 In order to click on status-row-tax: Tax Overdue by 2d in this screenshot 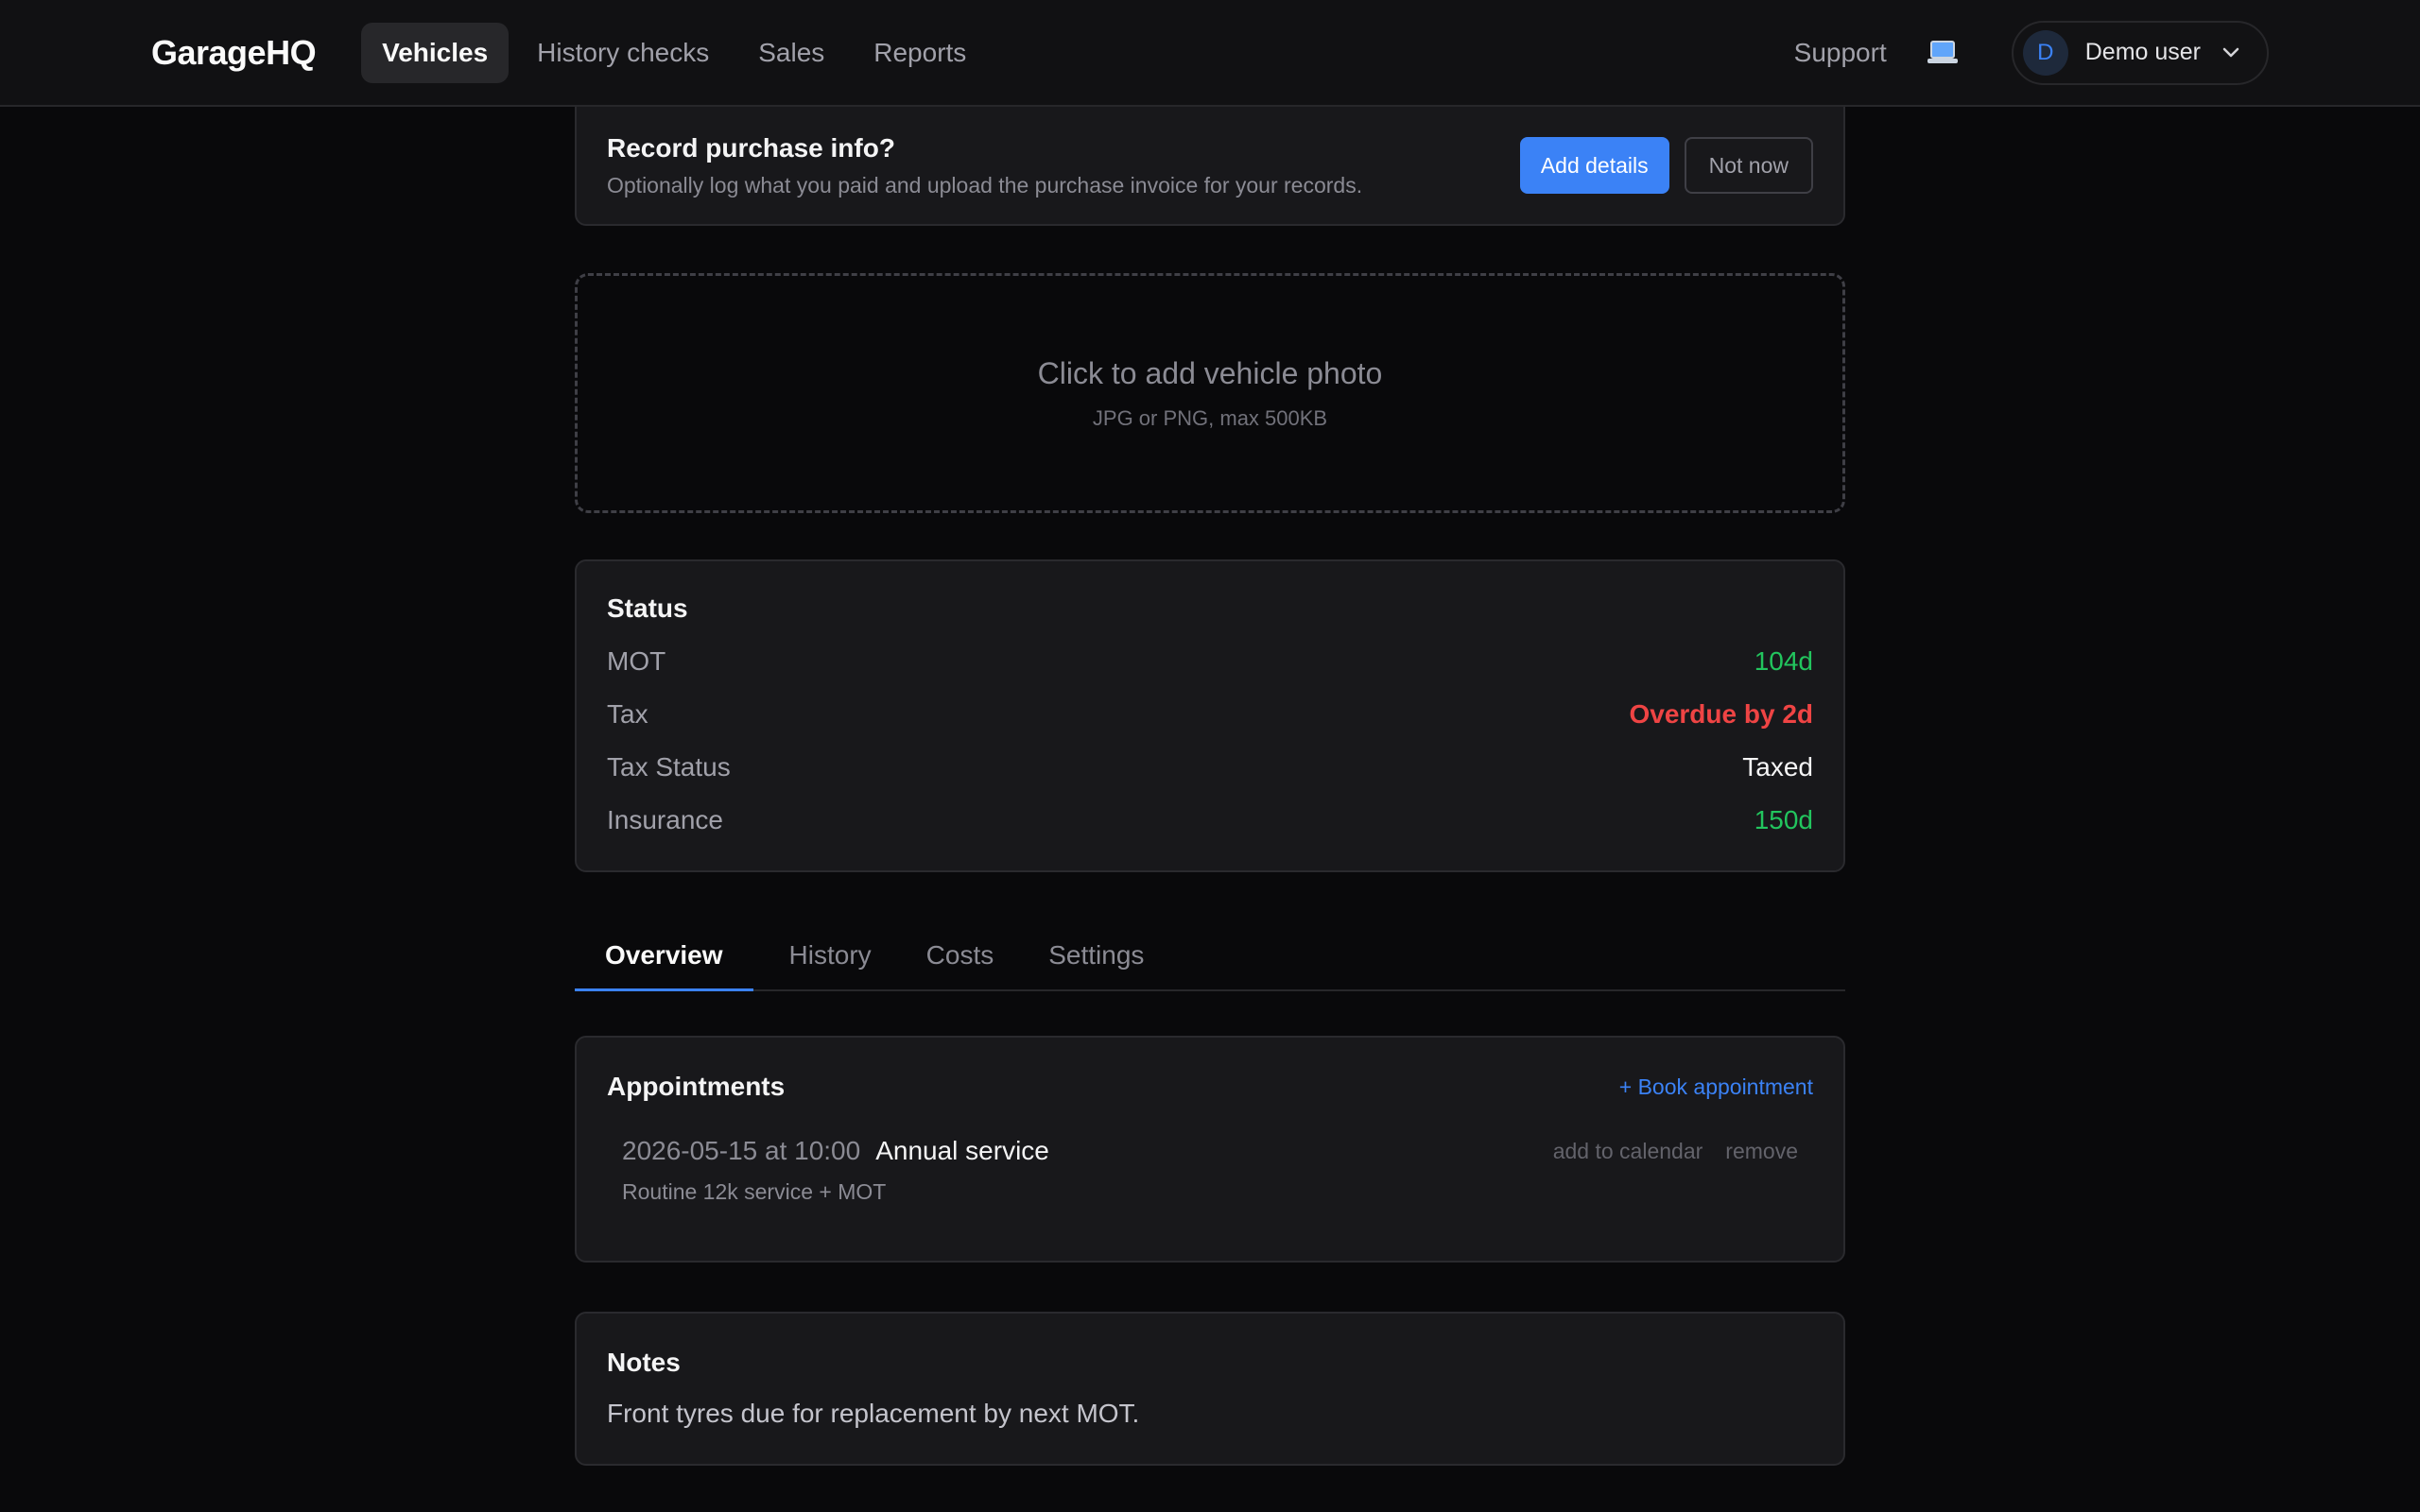, I will do `click(1210, 714)`.